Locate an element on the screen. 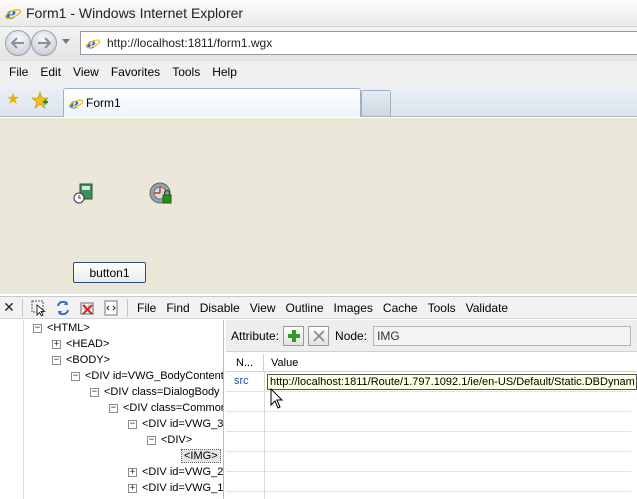 Image resolution: width=637 pixels, height=499 pixels. tree-node: + <DIV id=VWG_1 is located at coordinates (175, 488).